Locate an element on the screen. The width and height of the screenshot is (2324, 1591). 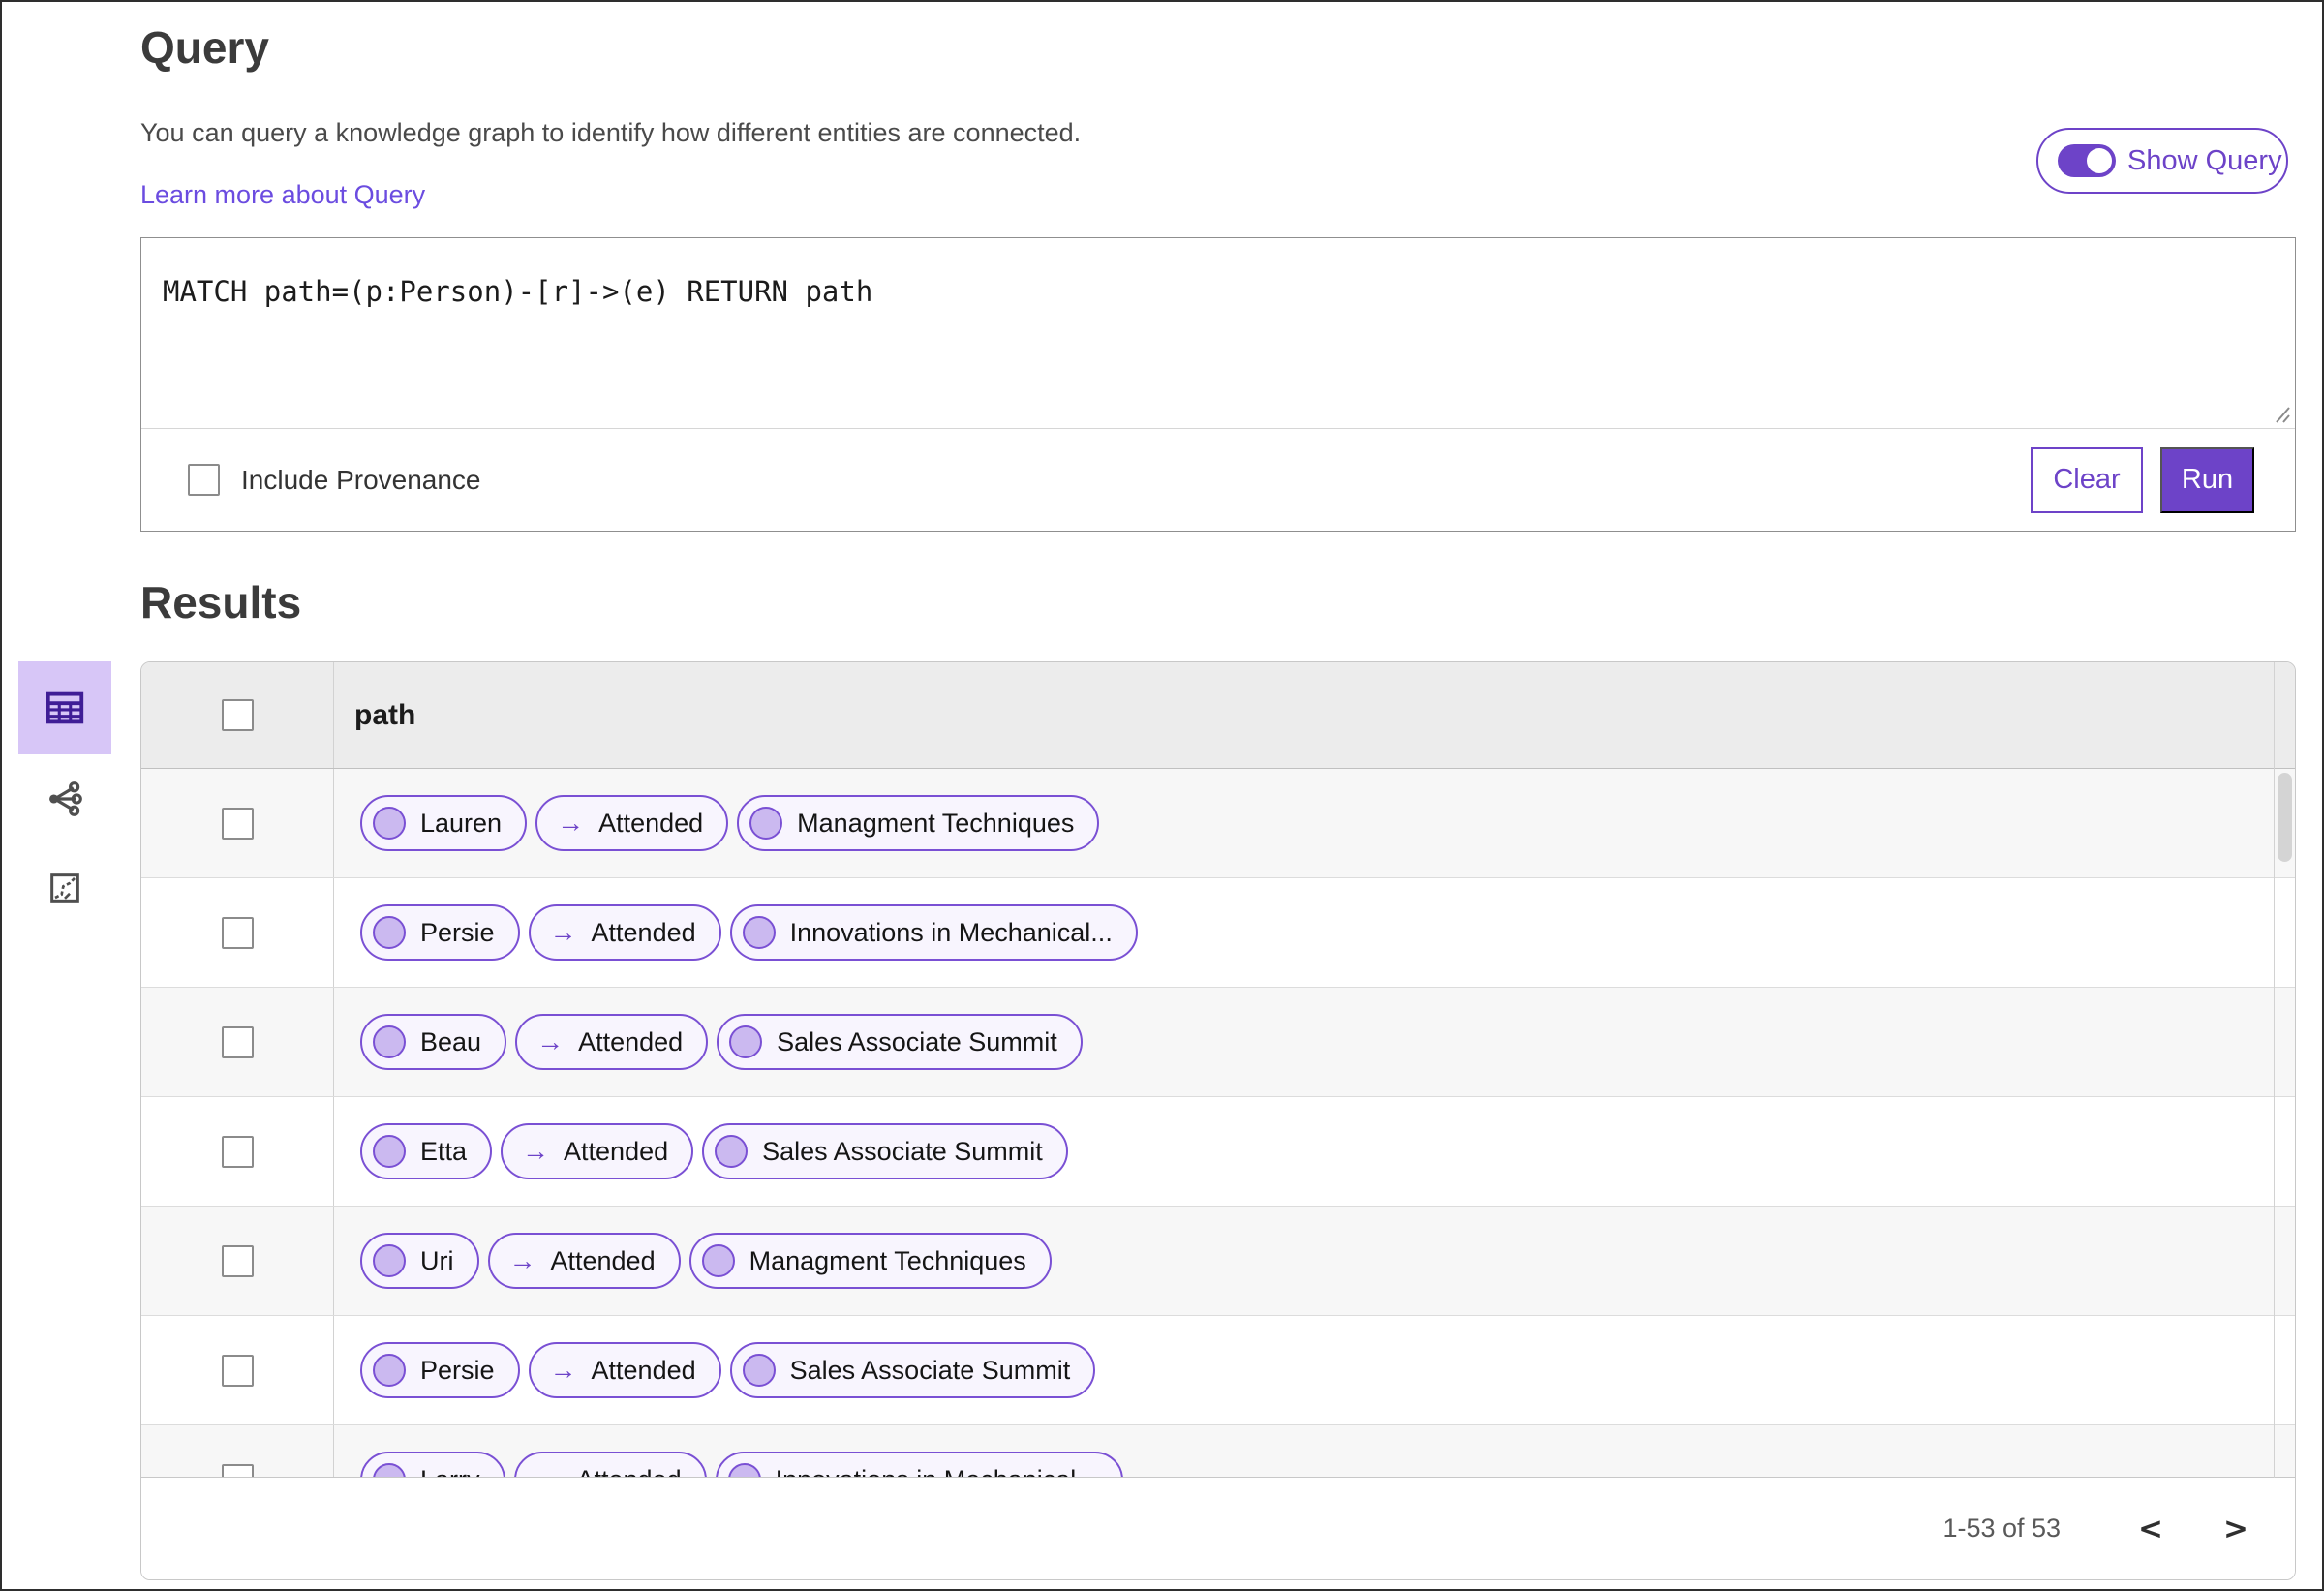
run-button: Run is located at coordinates (2207, 479).